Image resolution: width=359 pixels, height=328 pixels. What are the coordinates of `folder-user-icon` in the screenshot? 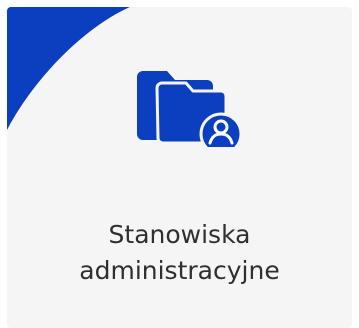 It's located at (195, 102).